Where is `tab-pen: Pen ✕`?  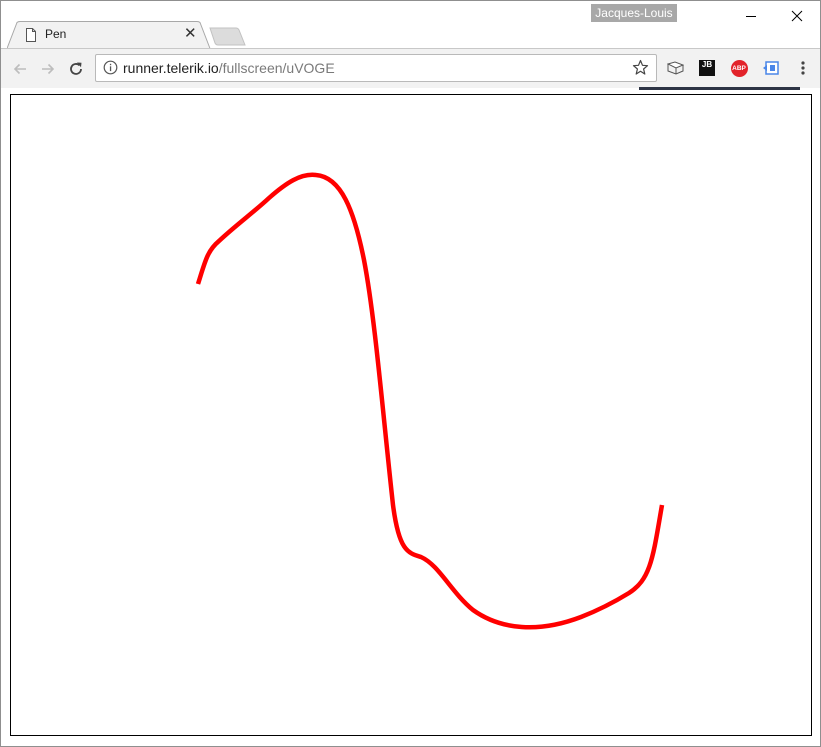
tab-pen: Pen ✕ is located at coordinates (109, 35).